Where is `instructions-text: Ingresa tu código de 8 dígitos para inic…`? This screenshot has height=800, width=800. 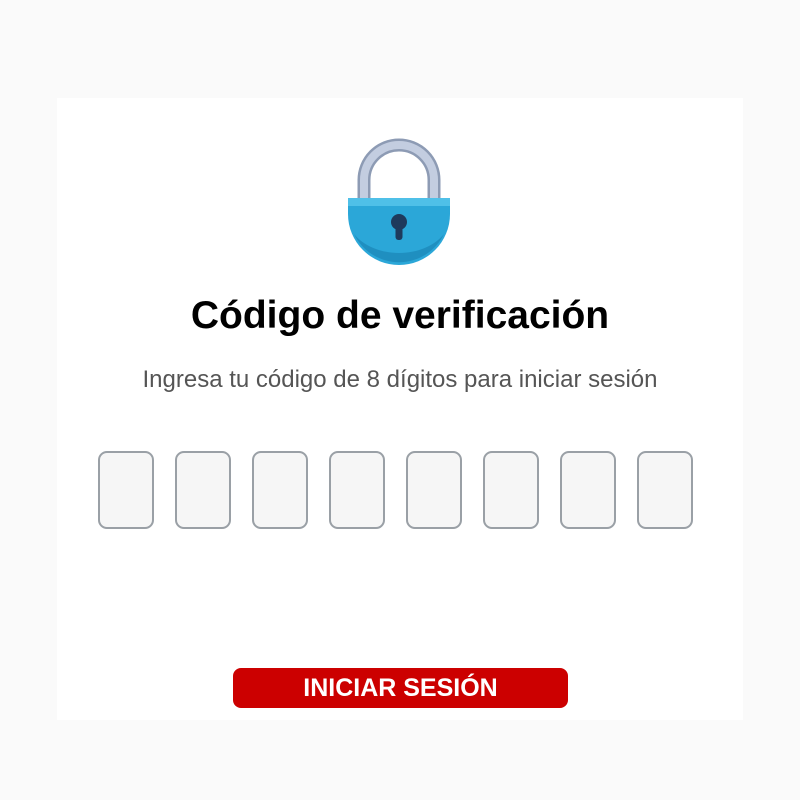
instructions-text: Ingresa tu código de 8 dígitos para inic… is located at coordinates (400, 379).